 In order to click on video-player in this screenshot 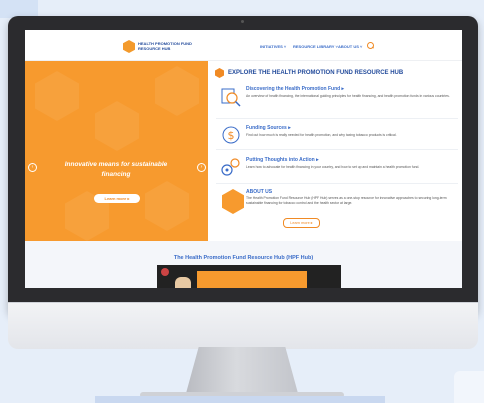, I will do `click(249, 276)`.